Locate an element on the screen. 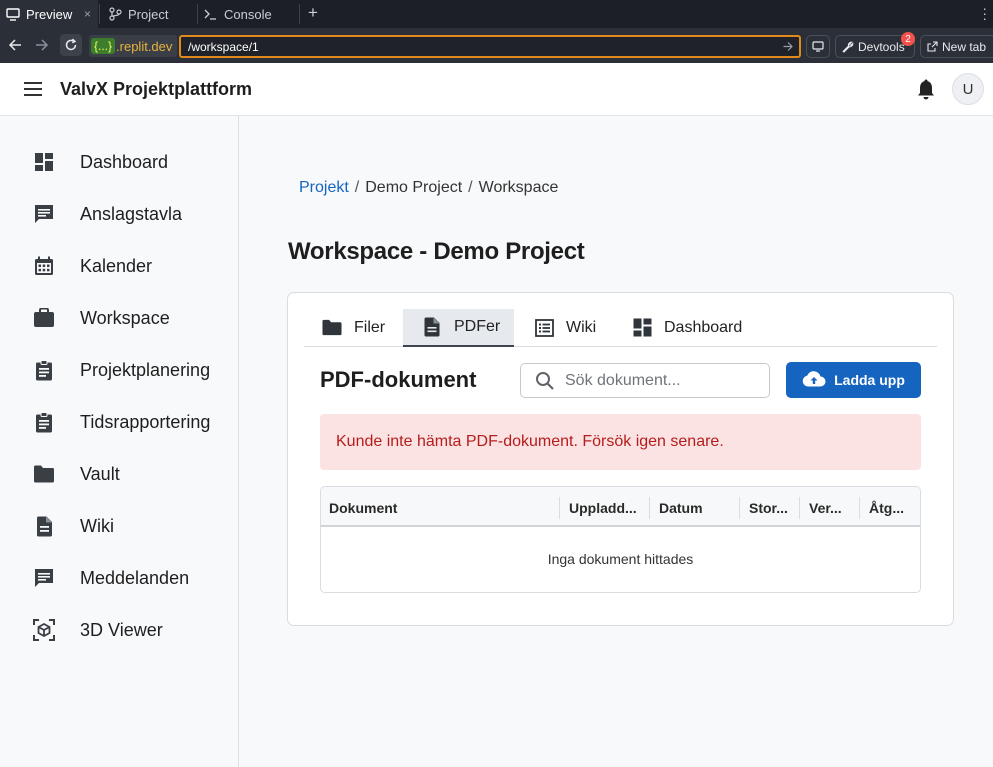  device-preview-button is located at coordinates (818, 46).